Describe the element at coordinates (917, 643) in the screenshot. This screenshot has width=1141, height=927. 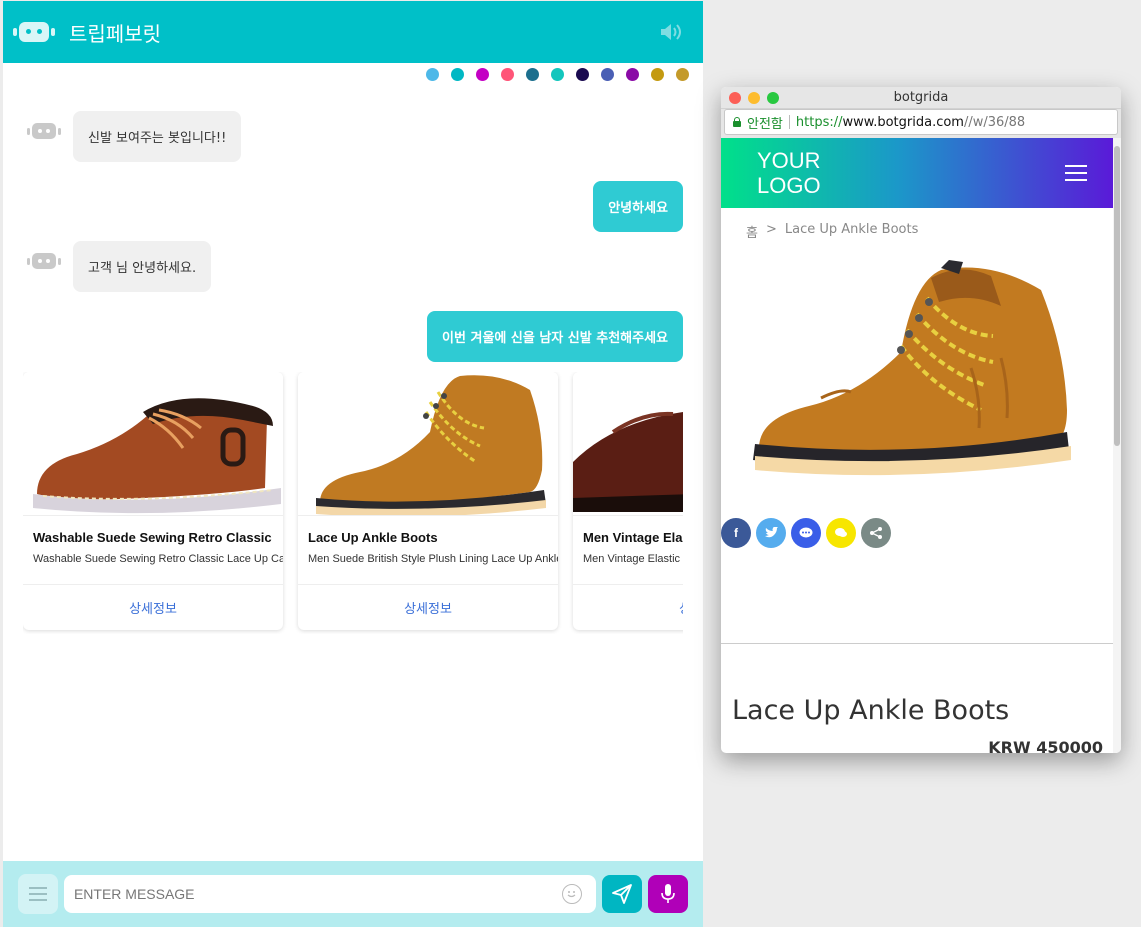
I see `divider` at that location.